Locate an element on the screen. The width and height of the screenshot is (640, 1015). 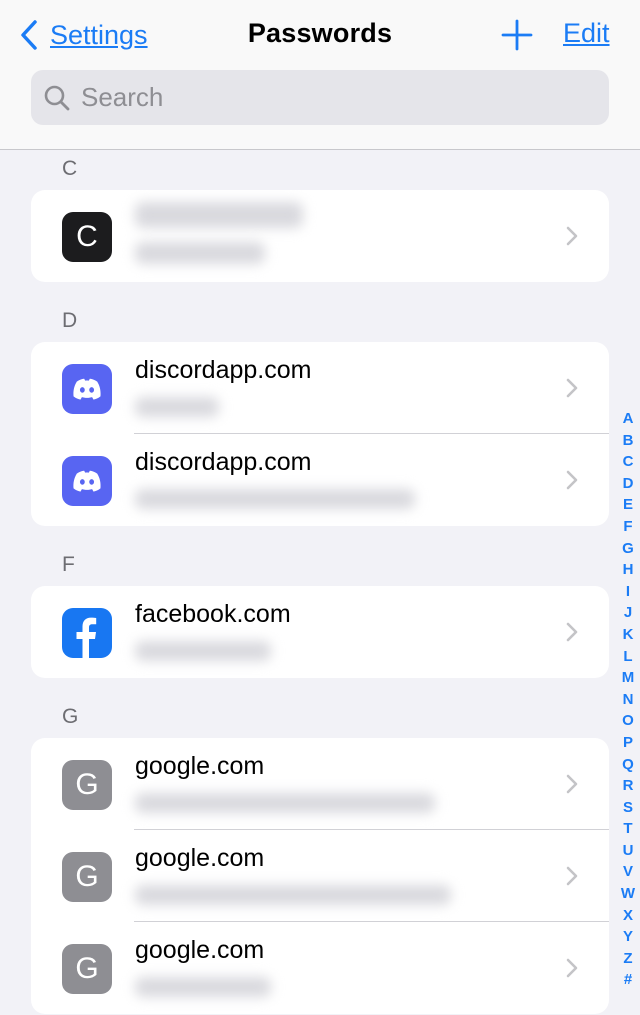
search-input is located at coordinates (331, 97).